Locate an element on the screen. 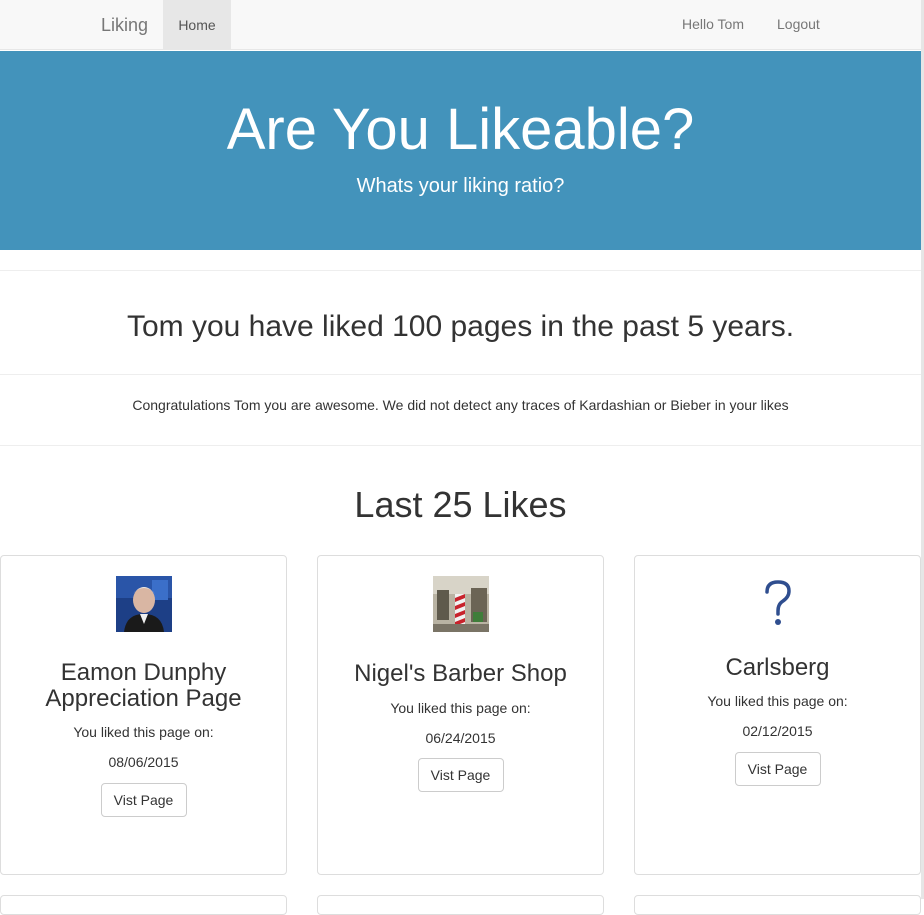  liked-date: 06/24/2015 is located at coordinates (460, 738).